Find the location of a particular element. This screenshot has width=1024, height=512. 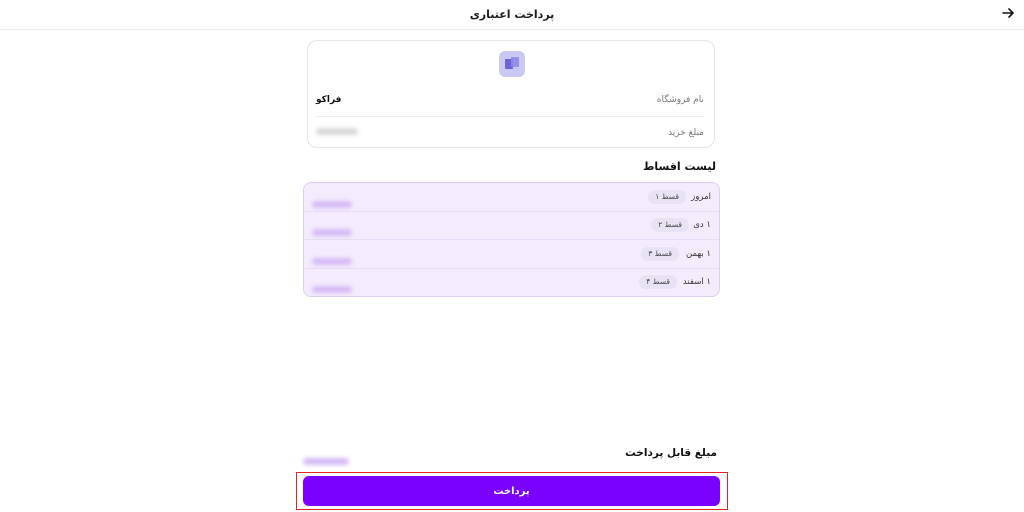

payable-amount-label: مبلغ قابل پرداخت is located at coordinates (671, 453).